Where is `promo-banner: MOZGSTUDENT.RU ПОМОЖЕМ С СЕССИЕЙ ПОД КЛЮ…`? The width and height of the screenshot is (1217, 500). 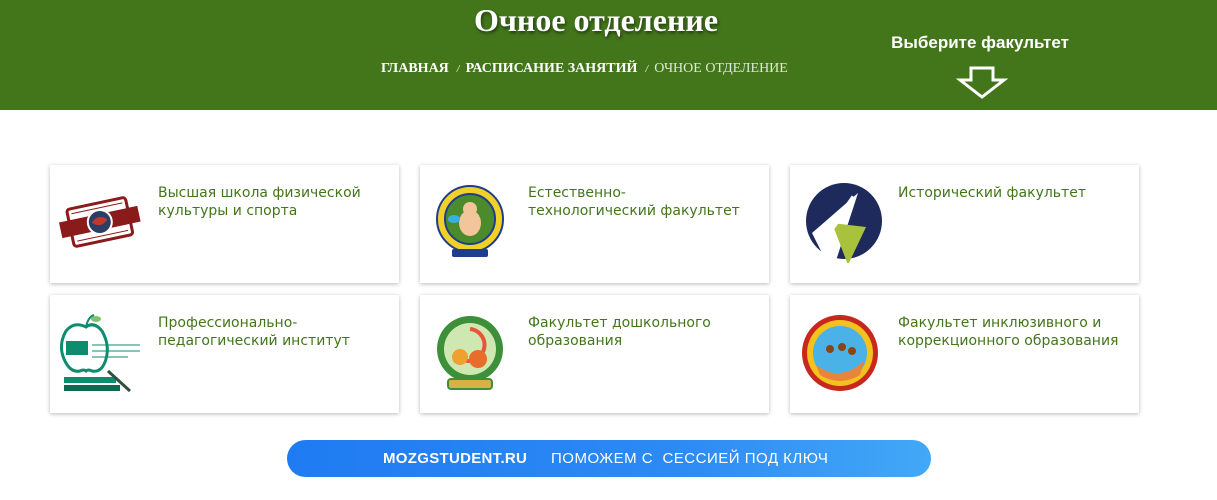 promo-banner: MOZGSTUDENT.RU ПОМОЖЕМ С СЕССИЕЙ ПОД КЛЮ… is located at coordinates (609, 458).